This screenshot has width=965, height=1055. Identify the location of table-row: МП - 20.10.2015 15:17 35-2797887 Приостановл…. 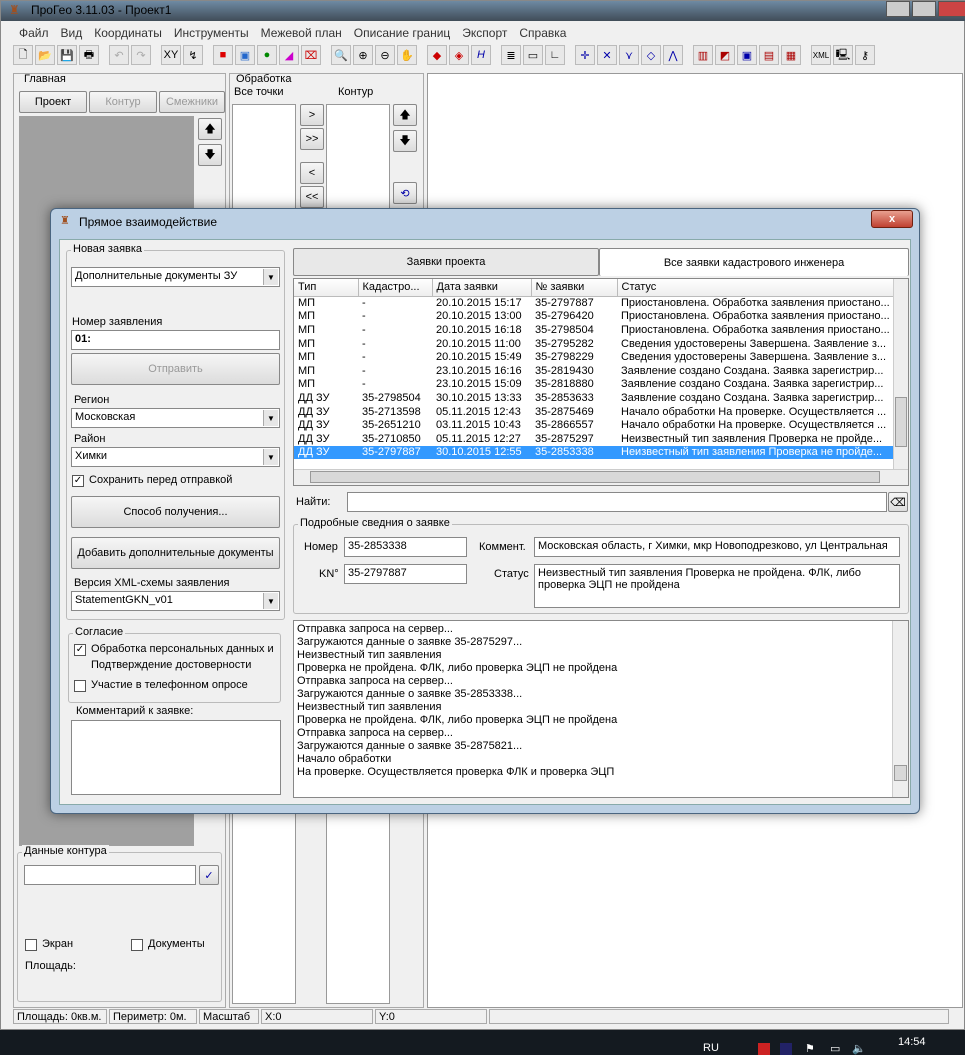
(594, 303).